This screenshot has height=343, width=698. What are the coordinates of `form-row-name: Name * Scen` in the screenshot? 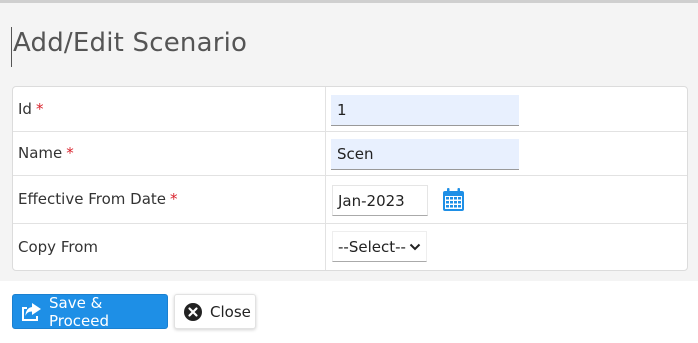 It's located at (350, 153).